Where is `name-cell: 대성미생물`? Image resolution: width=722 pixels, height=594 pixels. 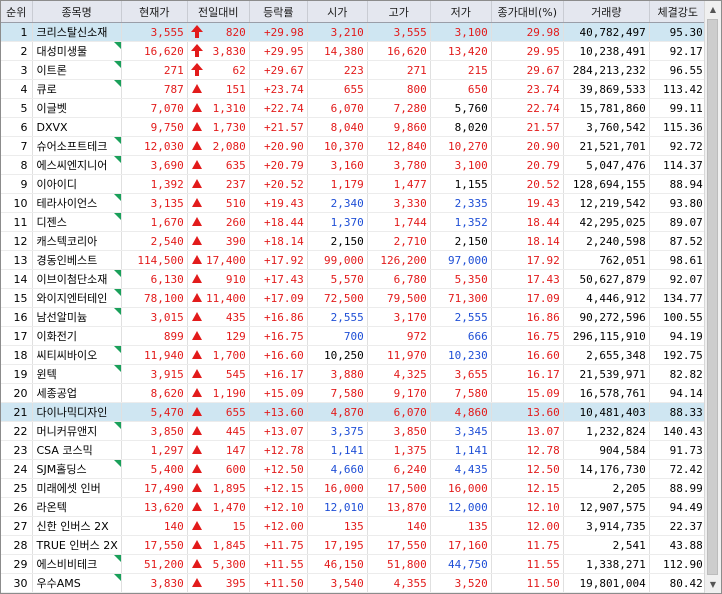 name-cell: 대성미생물 is located at coordinates (77, 51).